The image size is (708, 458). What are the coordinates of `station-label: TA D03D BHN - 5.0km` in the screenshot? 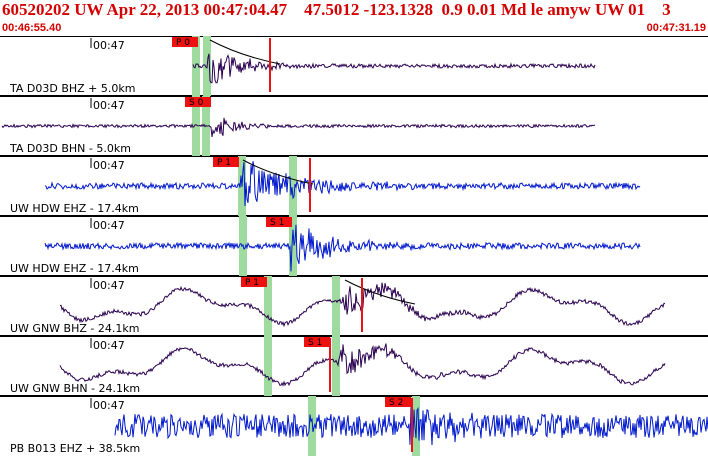 It's located at (70, 148).